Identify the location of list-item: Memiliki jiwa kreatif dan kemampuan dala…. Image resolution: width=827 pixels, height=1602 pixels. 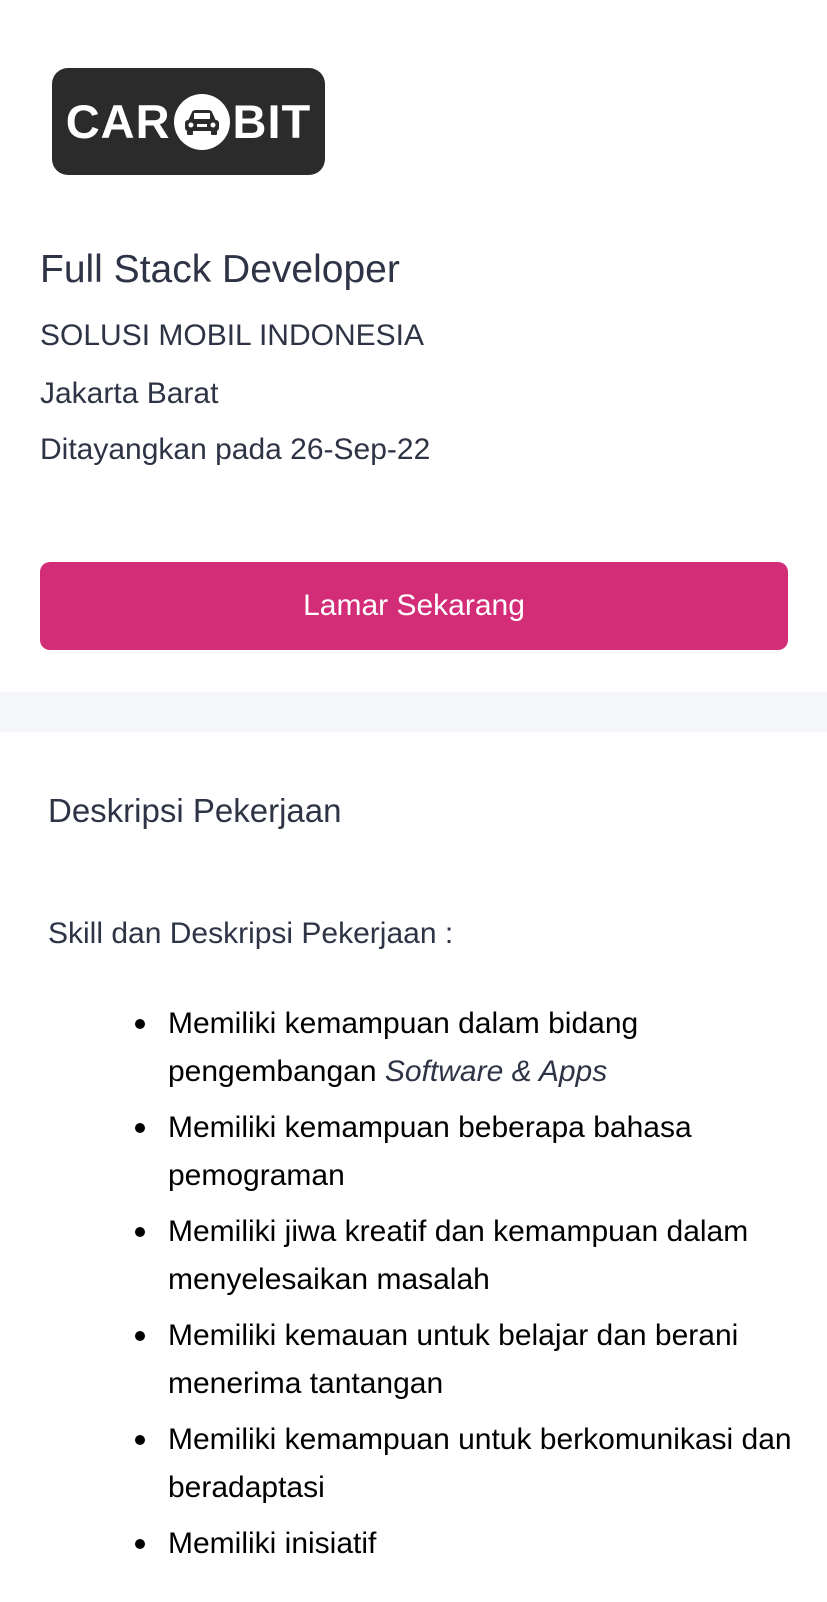
(400, 1256).